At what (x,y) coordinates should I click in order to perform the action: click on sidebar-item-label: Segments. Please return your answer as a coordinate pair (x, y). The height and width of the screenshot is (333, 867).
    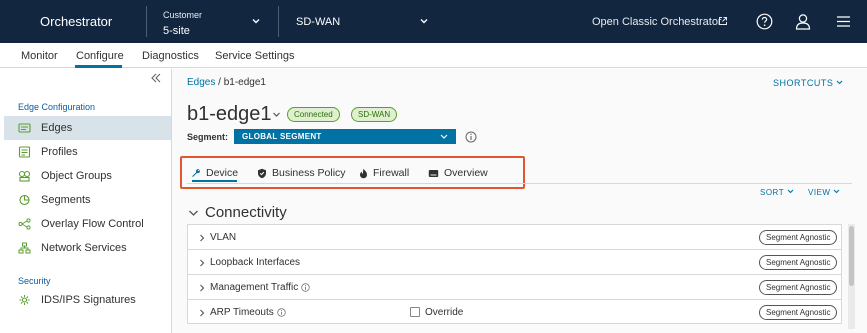
    Looking at the image, I should click on (66, 200).